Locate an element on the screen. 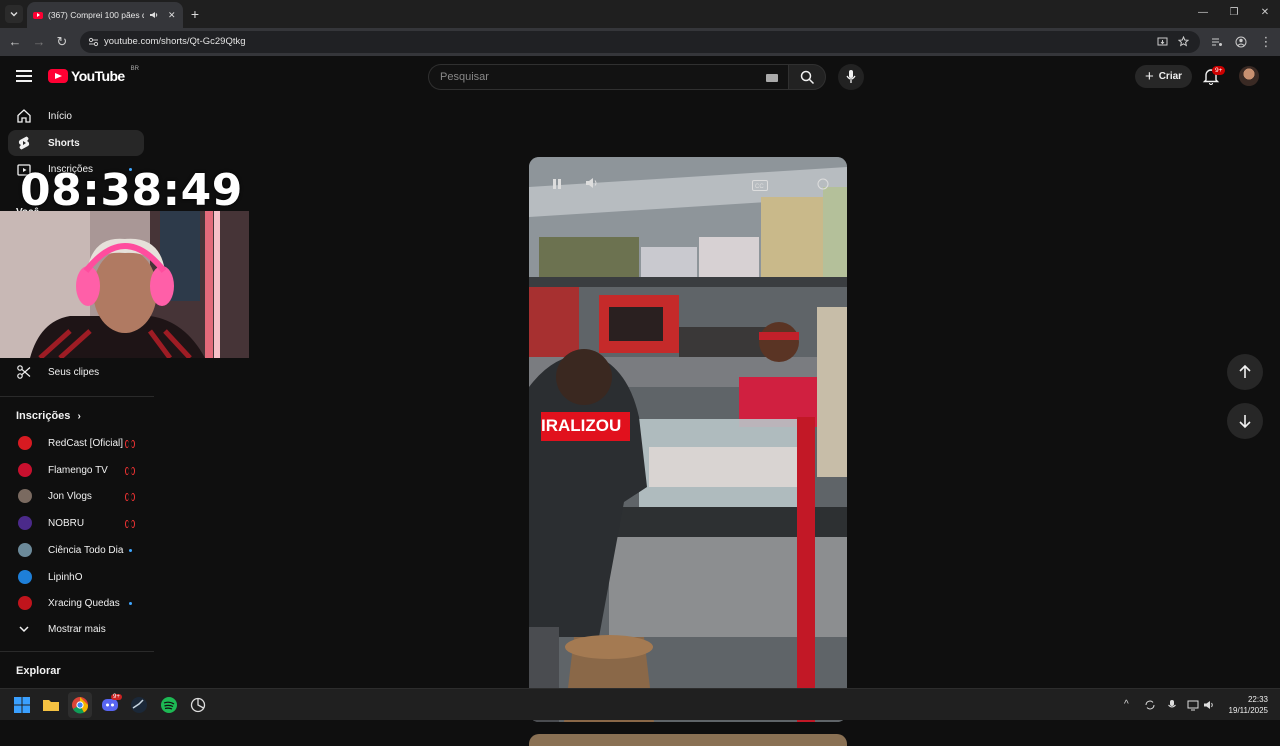 Image resolution: width=1280 pixels, height=746 pixels. subscription-channel-item: LipinhO is located at coordinates (76, 577).